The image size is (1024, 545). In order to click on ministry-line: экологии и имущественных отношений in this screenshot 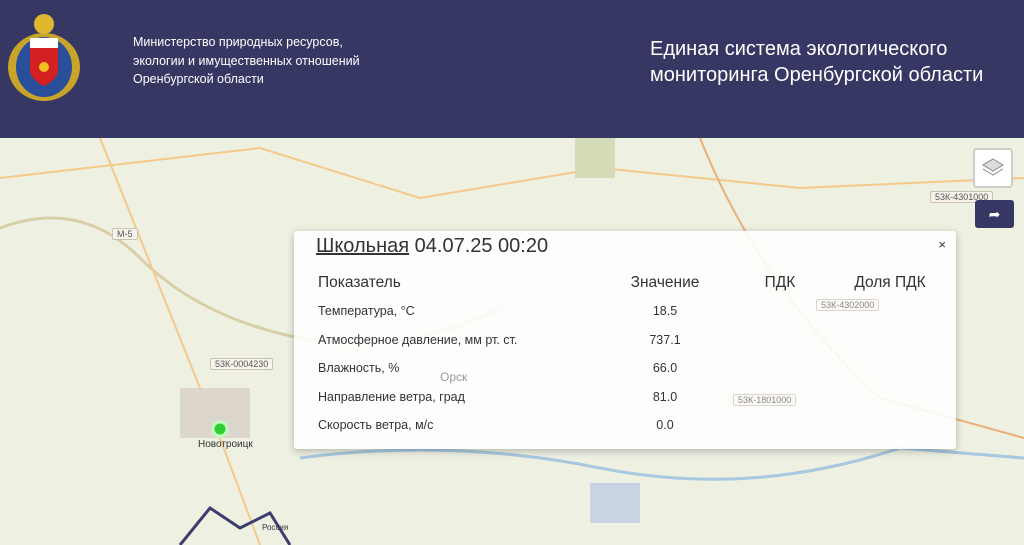, I will do `click(246, 60)`.